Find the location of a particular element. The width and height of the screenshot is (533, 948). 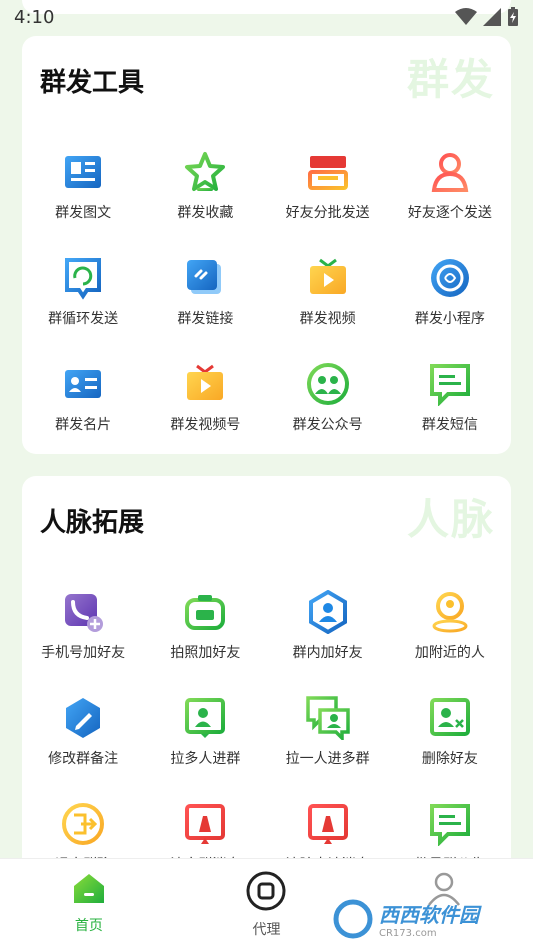

tool-label: 群发图文 is located at coordinates (83, 213).